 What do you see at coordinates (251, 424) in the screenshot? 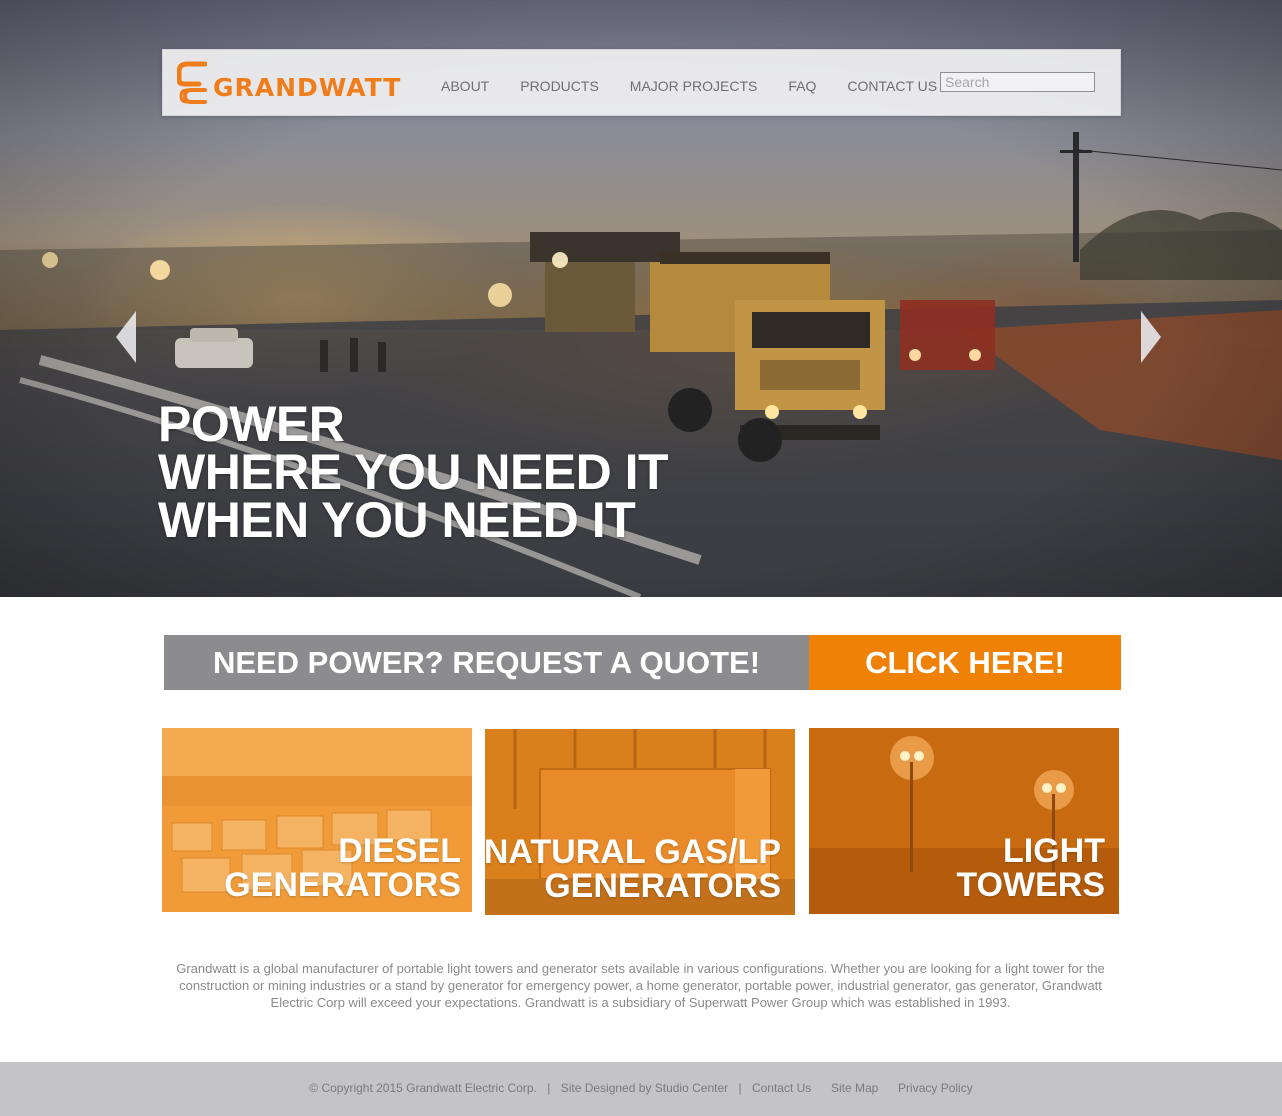
I see `hero-line-1: POWER` at bounding box center [251, 424].